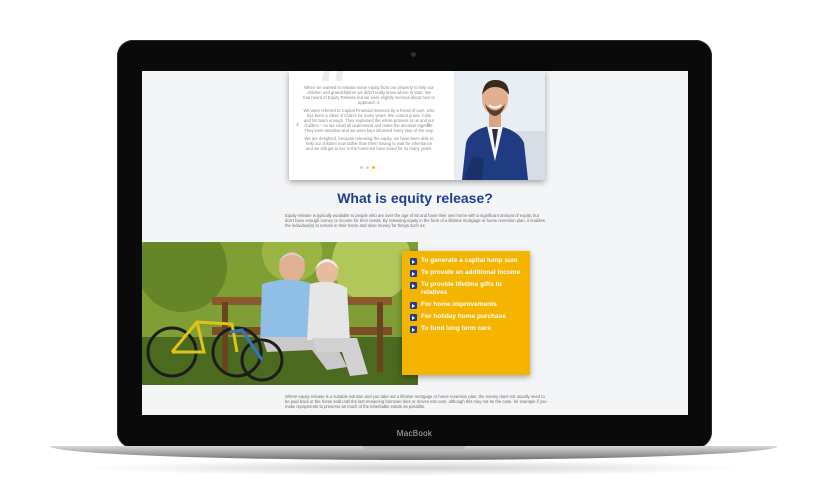  Describe the element at coordinates (471, 272) in the screenshot. I see `benefit-label: To provide an additional income` at that location.